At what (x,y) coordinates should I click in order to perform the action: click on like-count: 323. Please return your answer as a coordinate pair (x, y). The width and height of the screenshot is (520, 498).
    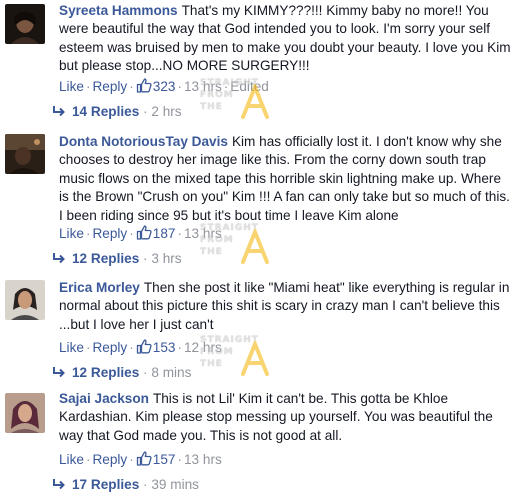
    Looking at the image, I should click on (155, 86).